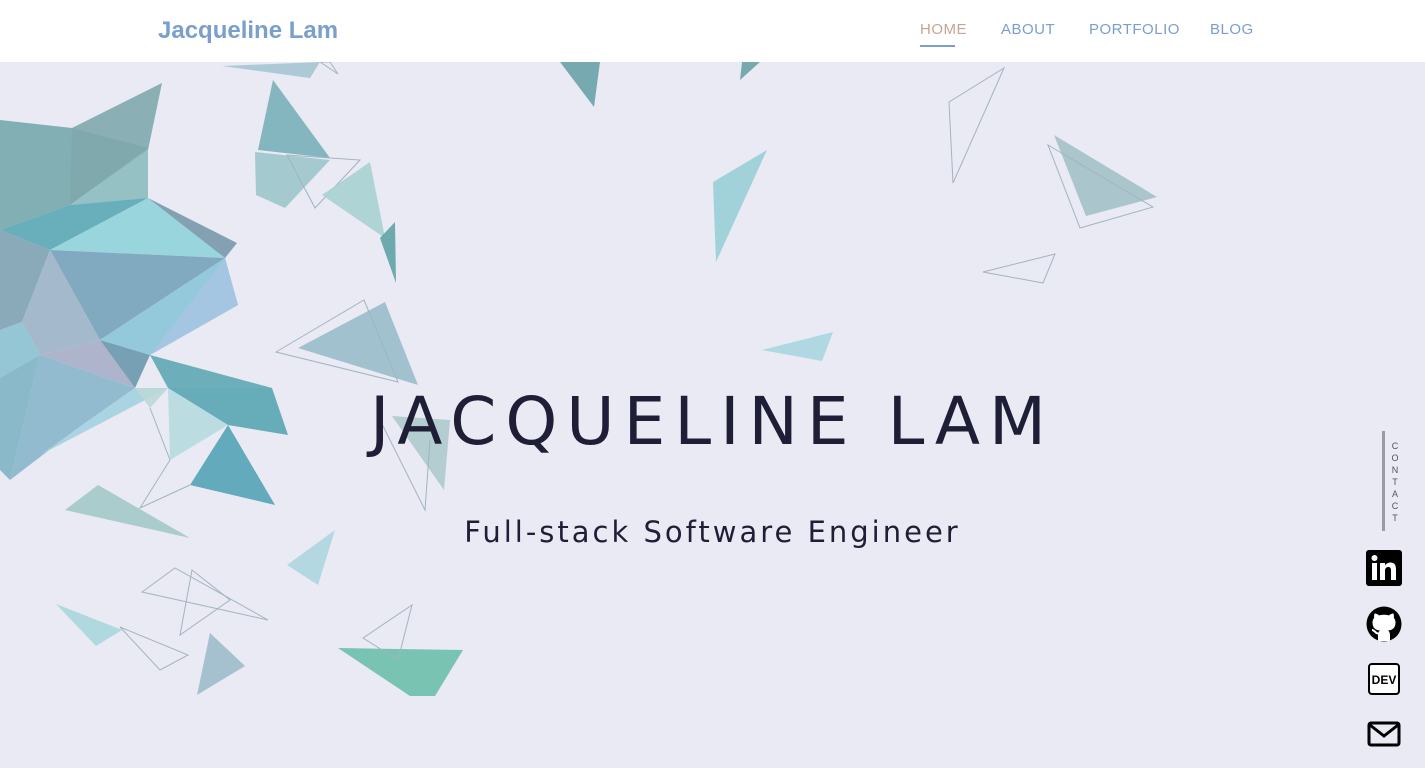 This screenshot has width=1425, height=768. I want to click on nav-portfolio: PORTFOLIO, so click(1134, 35).